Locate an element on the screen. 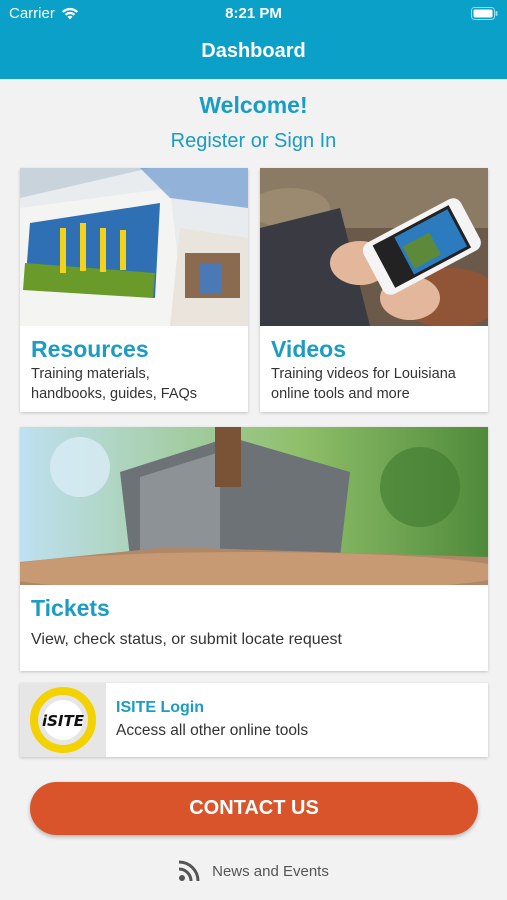 Image resolution: width=507 pixels, height=900 pixels. news-events-label: News and Events is located at coordinates (270, 871).